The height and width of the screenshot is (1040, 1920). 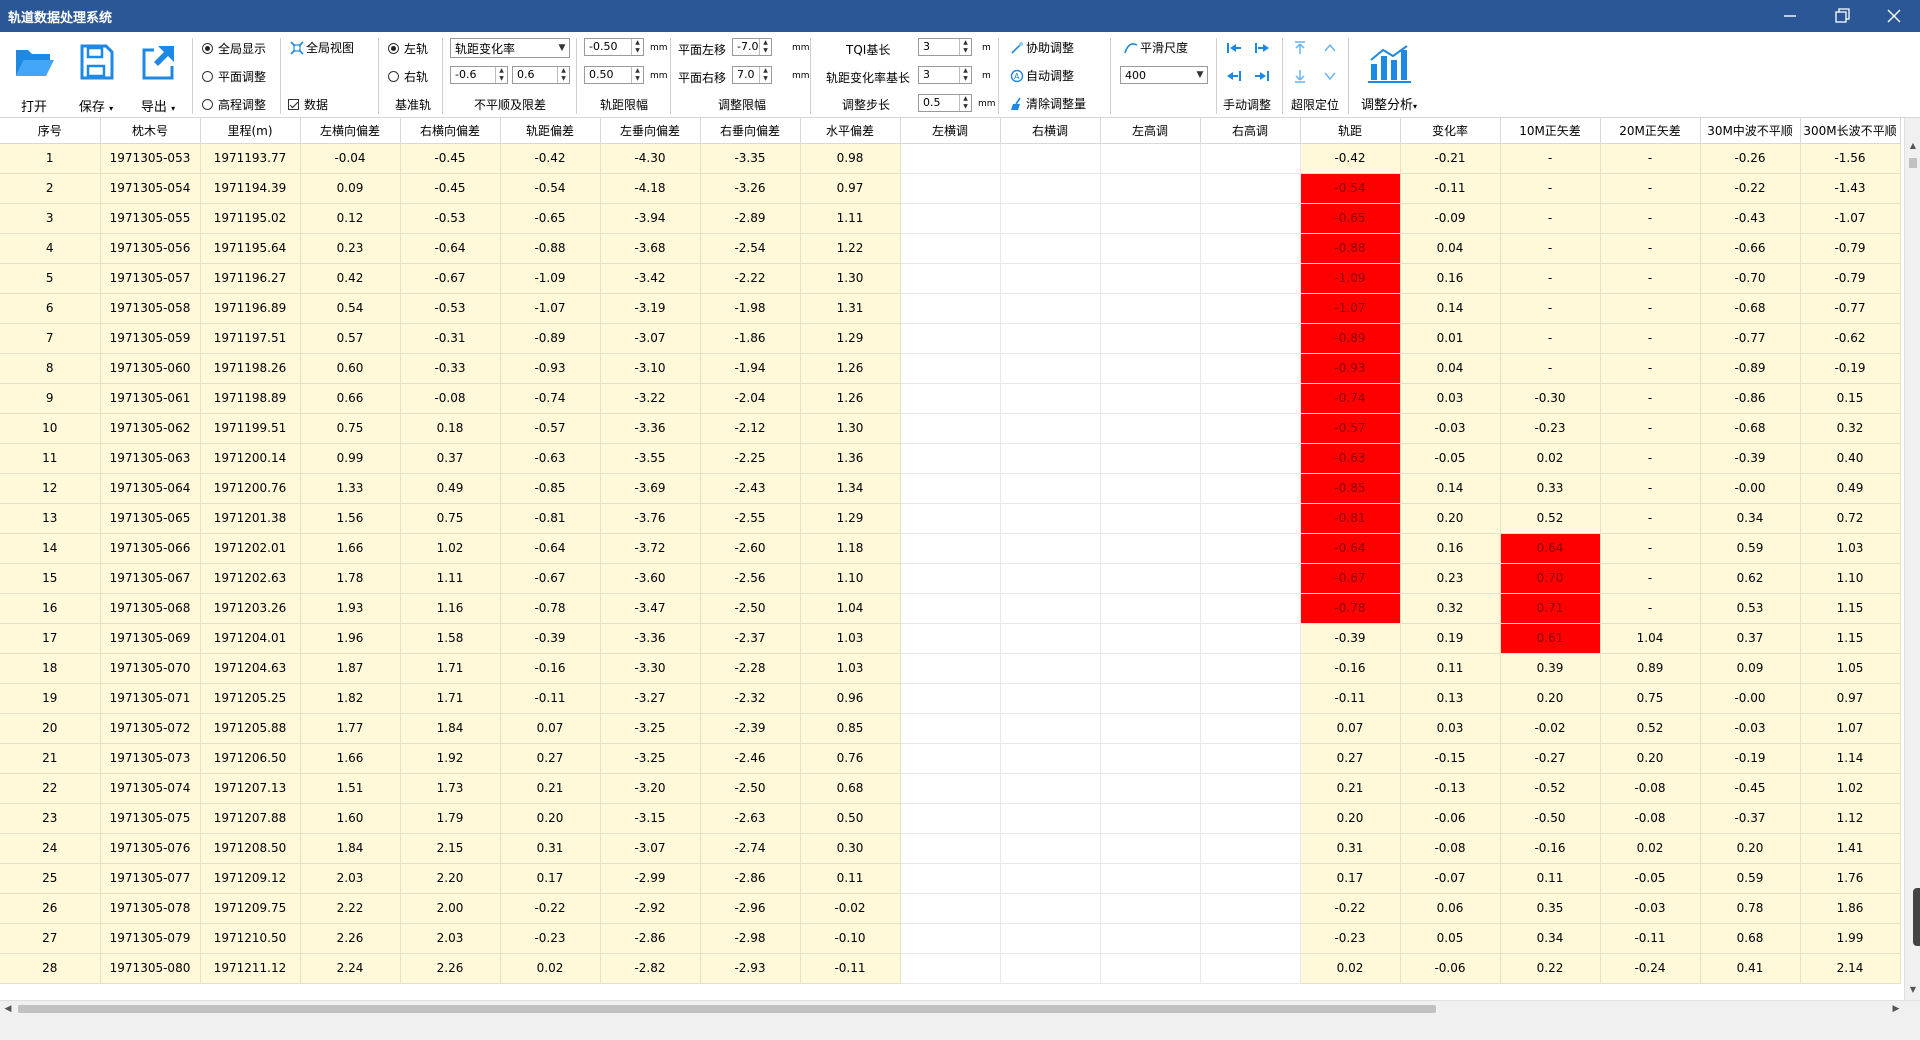 I want to click on column-header: 水平偏差, so click(x=850, y=131).